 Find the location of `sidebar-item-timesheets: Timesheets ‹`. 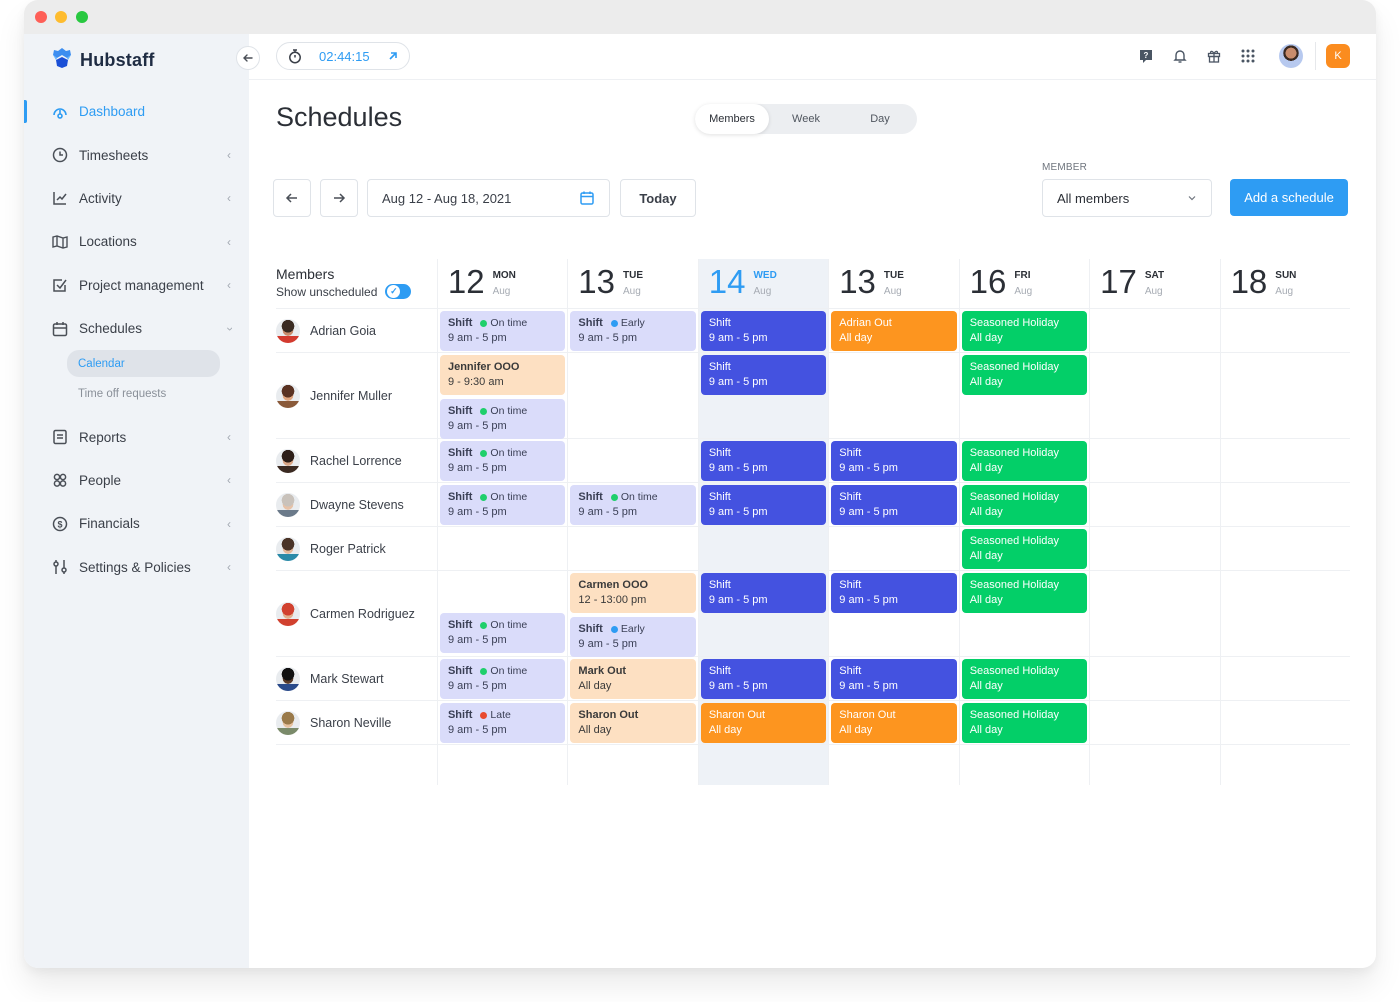

sidebar-item-timesheets: Timesheets ‹ is located at coordinates (136, 154).